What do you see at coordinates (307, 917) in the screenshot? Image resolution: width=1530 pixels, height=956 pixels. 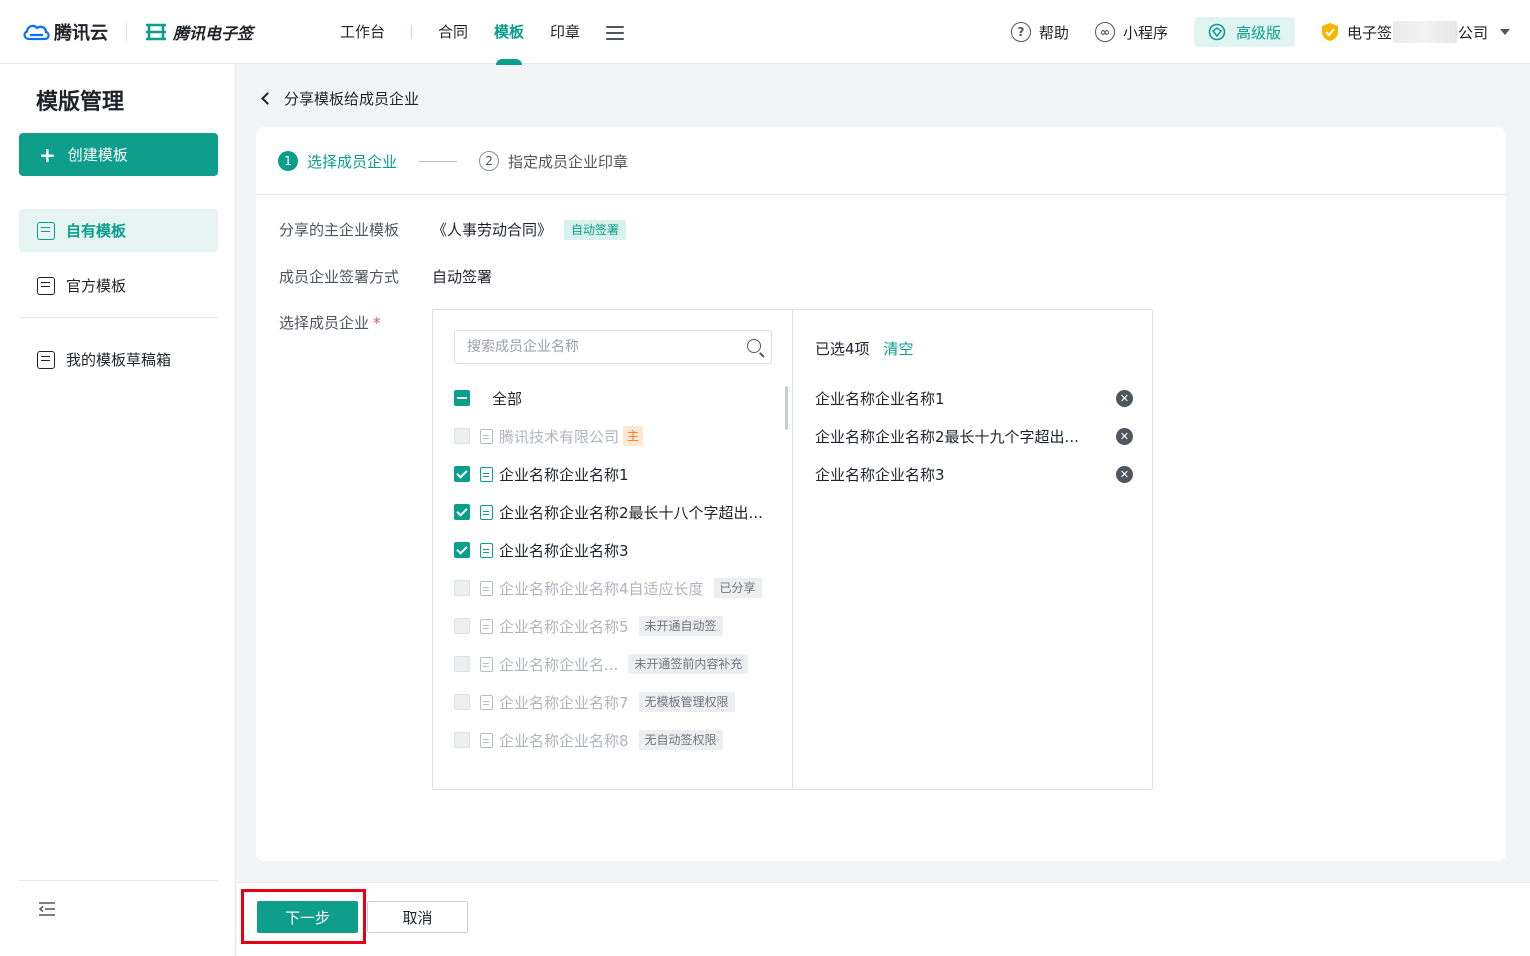 I see `next-step-button: 下一步` at bounding box center [307, 917].